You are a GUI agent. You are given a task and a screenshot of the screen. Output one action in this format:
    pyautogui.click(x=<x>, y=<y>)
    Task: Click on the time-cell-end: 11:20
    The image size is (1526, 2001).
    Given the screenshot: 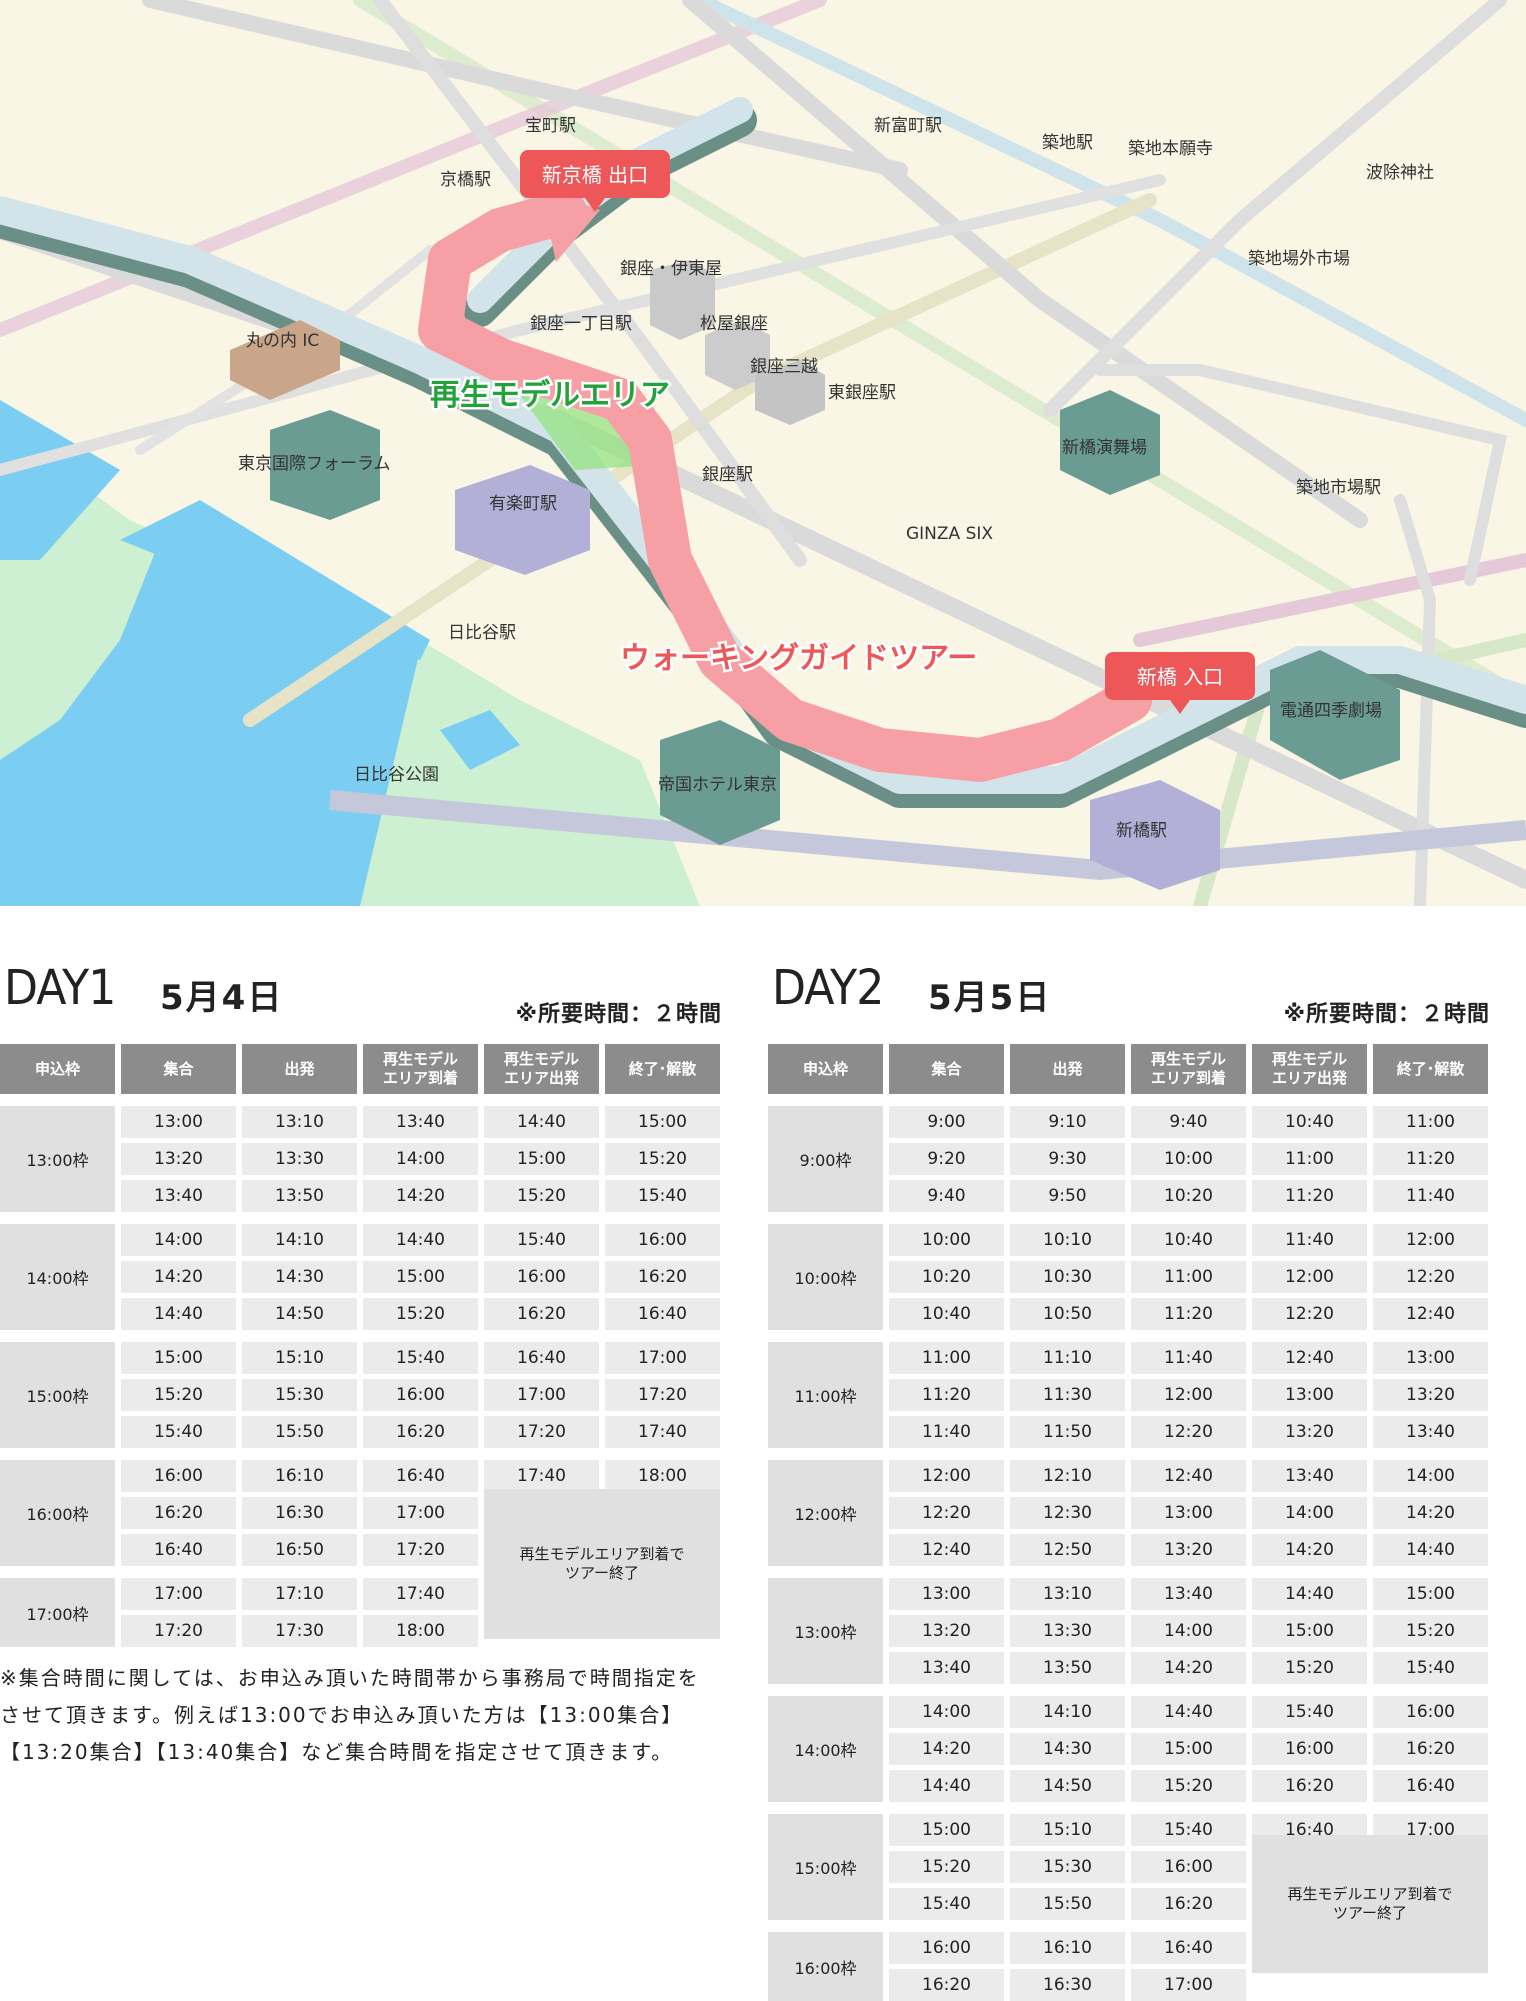 What is the action you would take?
    pyautogui.click(x=1430, y=1159)
    